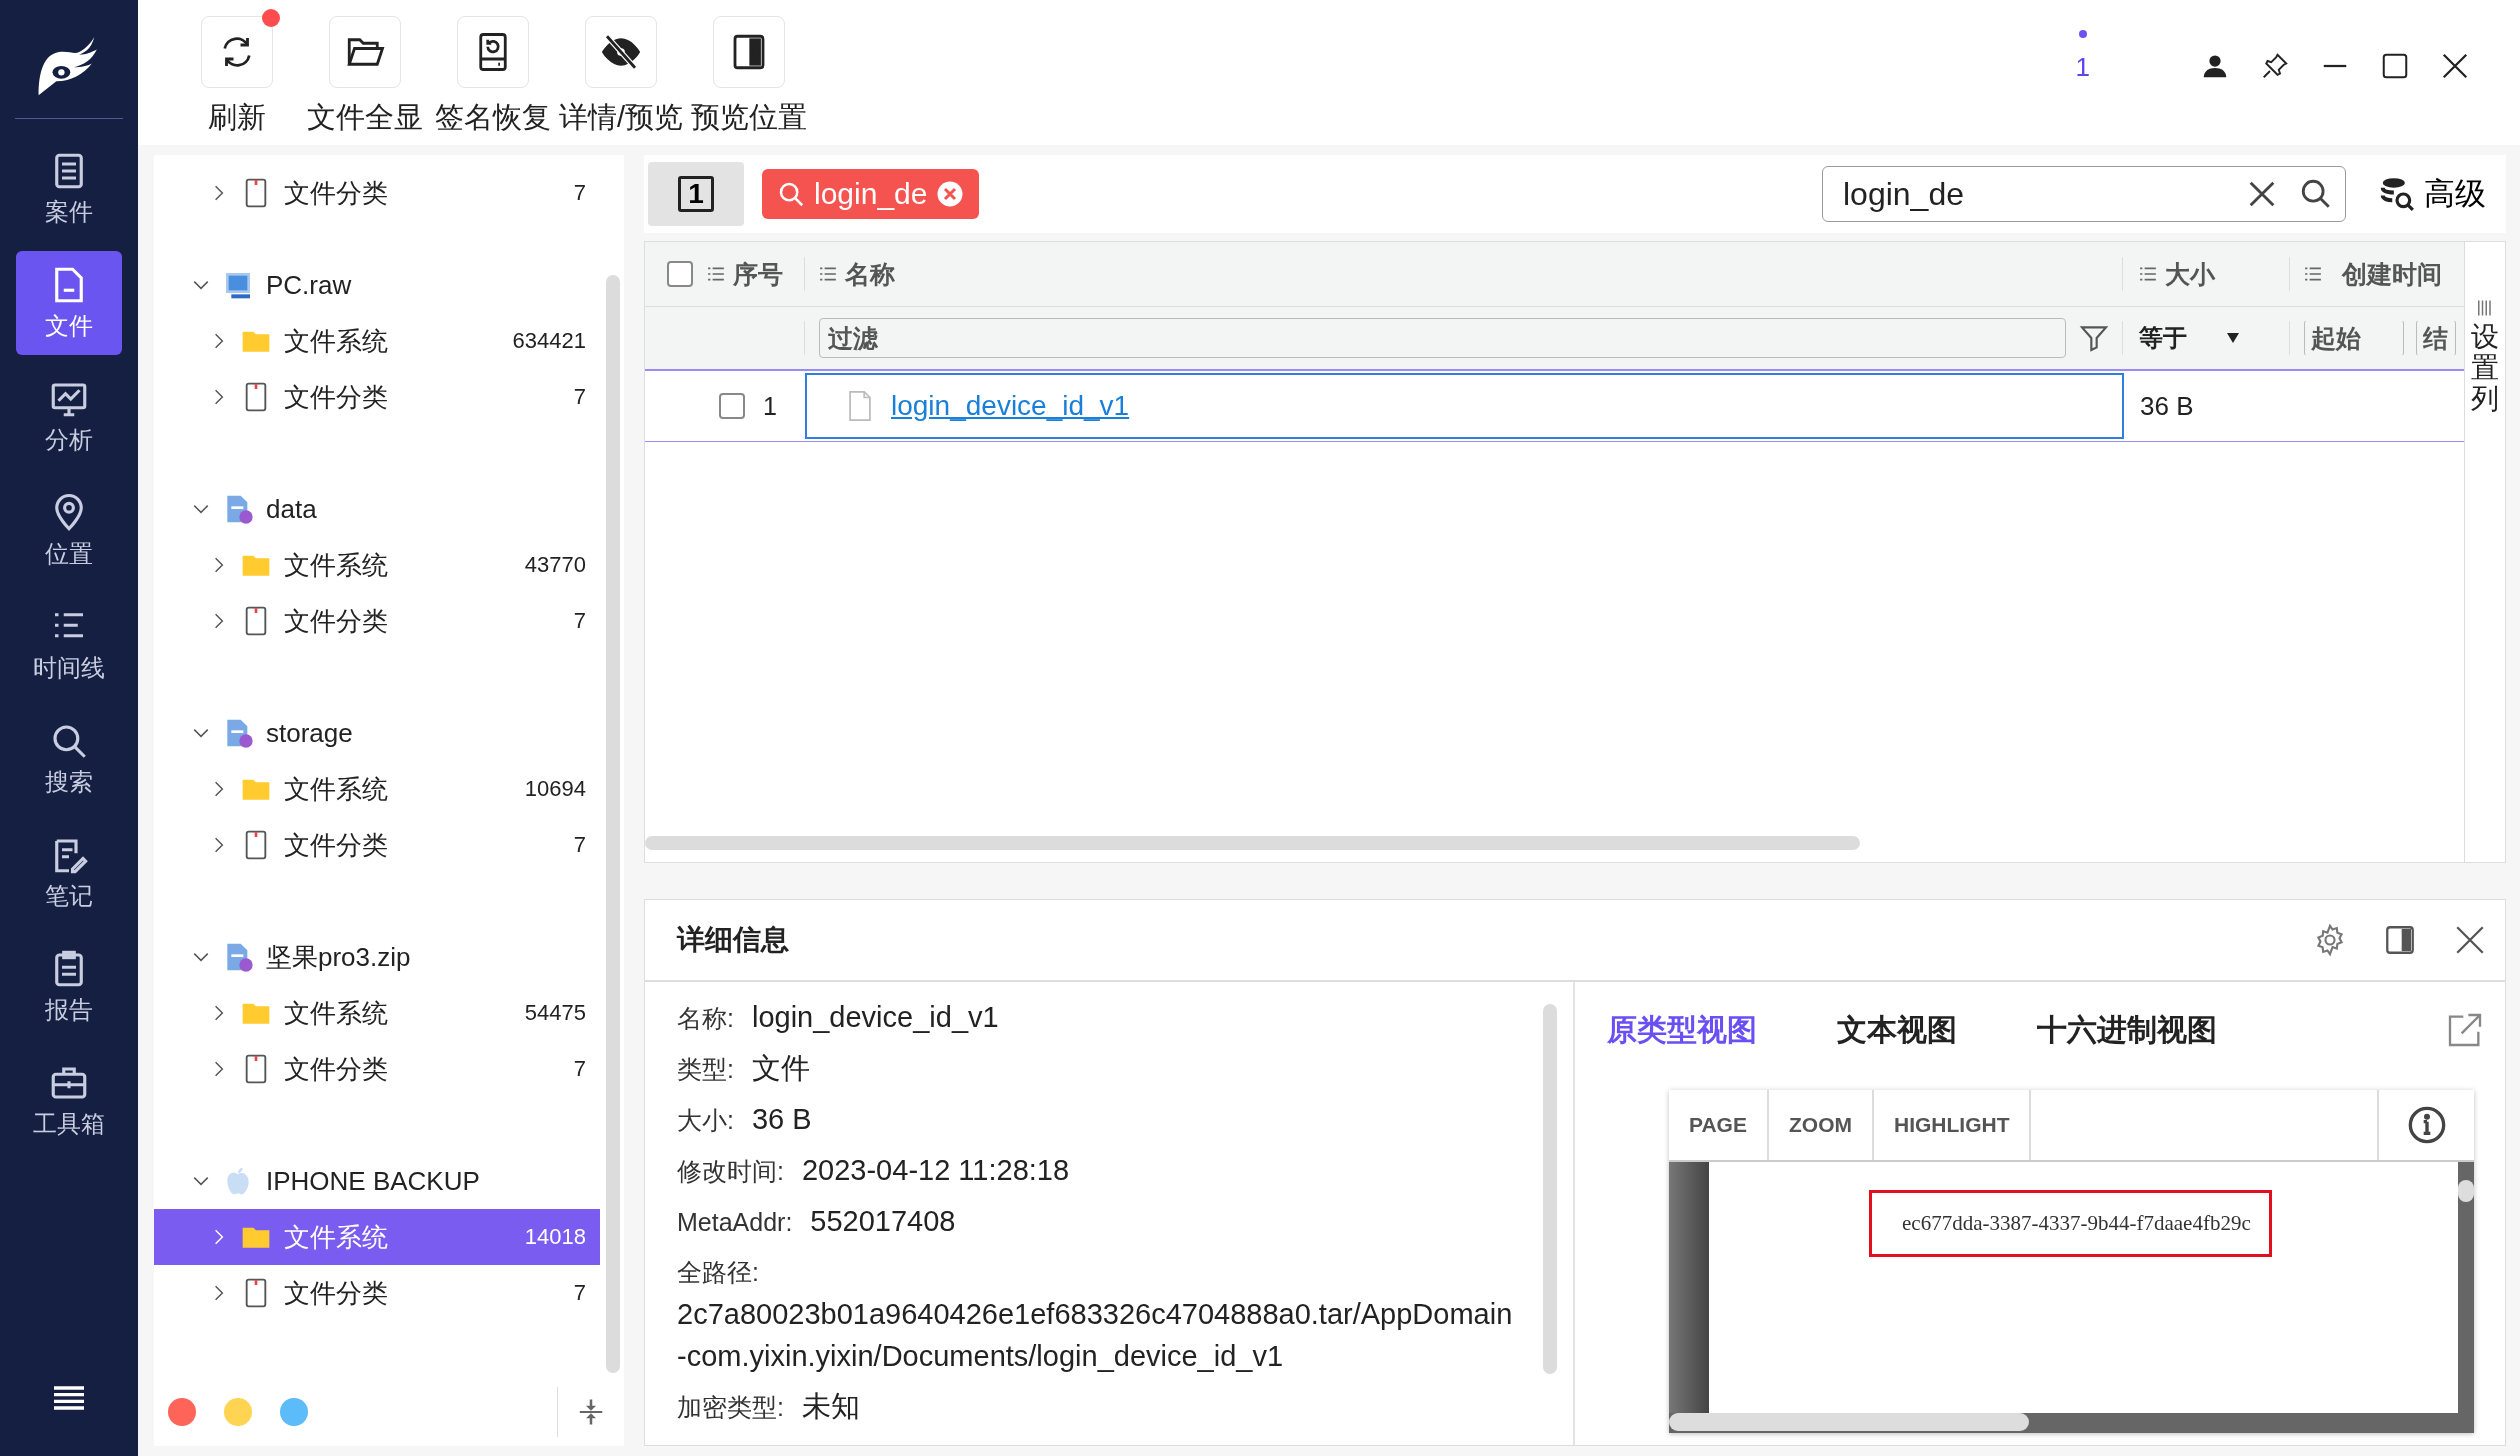 This screenshot has width=2520, height=1456. What do you see at coordinates (69, 189) in the screenshot?
I see `nav-item: 案件` at bounding box center [69, 189].